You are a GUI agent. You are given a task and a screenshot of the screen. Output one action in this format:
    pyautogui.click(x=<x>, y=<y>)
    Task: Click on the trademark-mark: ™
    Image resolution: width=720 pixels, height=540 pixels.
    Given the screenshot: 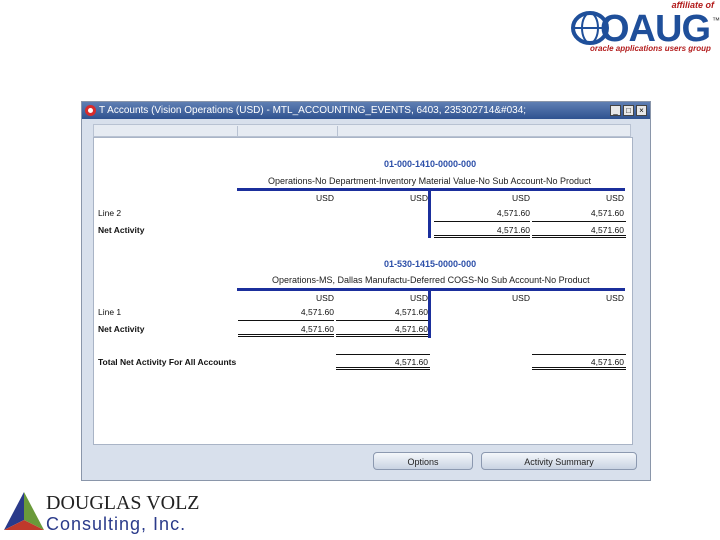 What is the action you would take?
    pyautogui.click(x=716, y=20)
    